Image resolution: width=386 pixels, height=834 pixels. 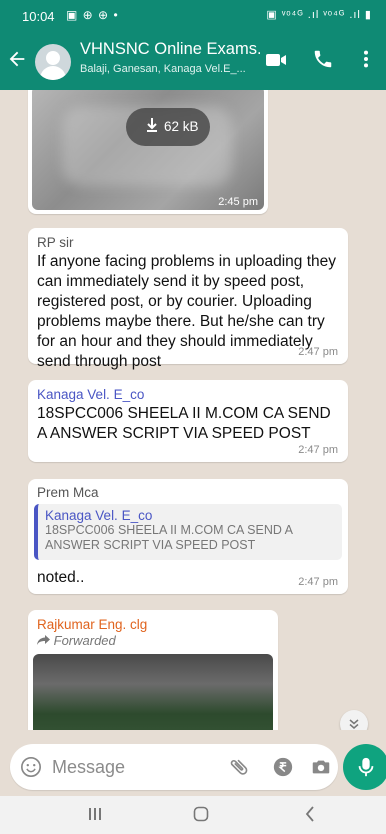 I want to click on rupee-payment-icon, so click(x=283, y=767).